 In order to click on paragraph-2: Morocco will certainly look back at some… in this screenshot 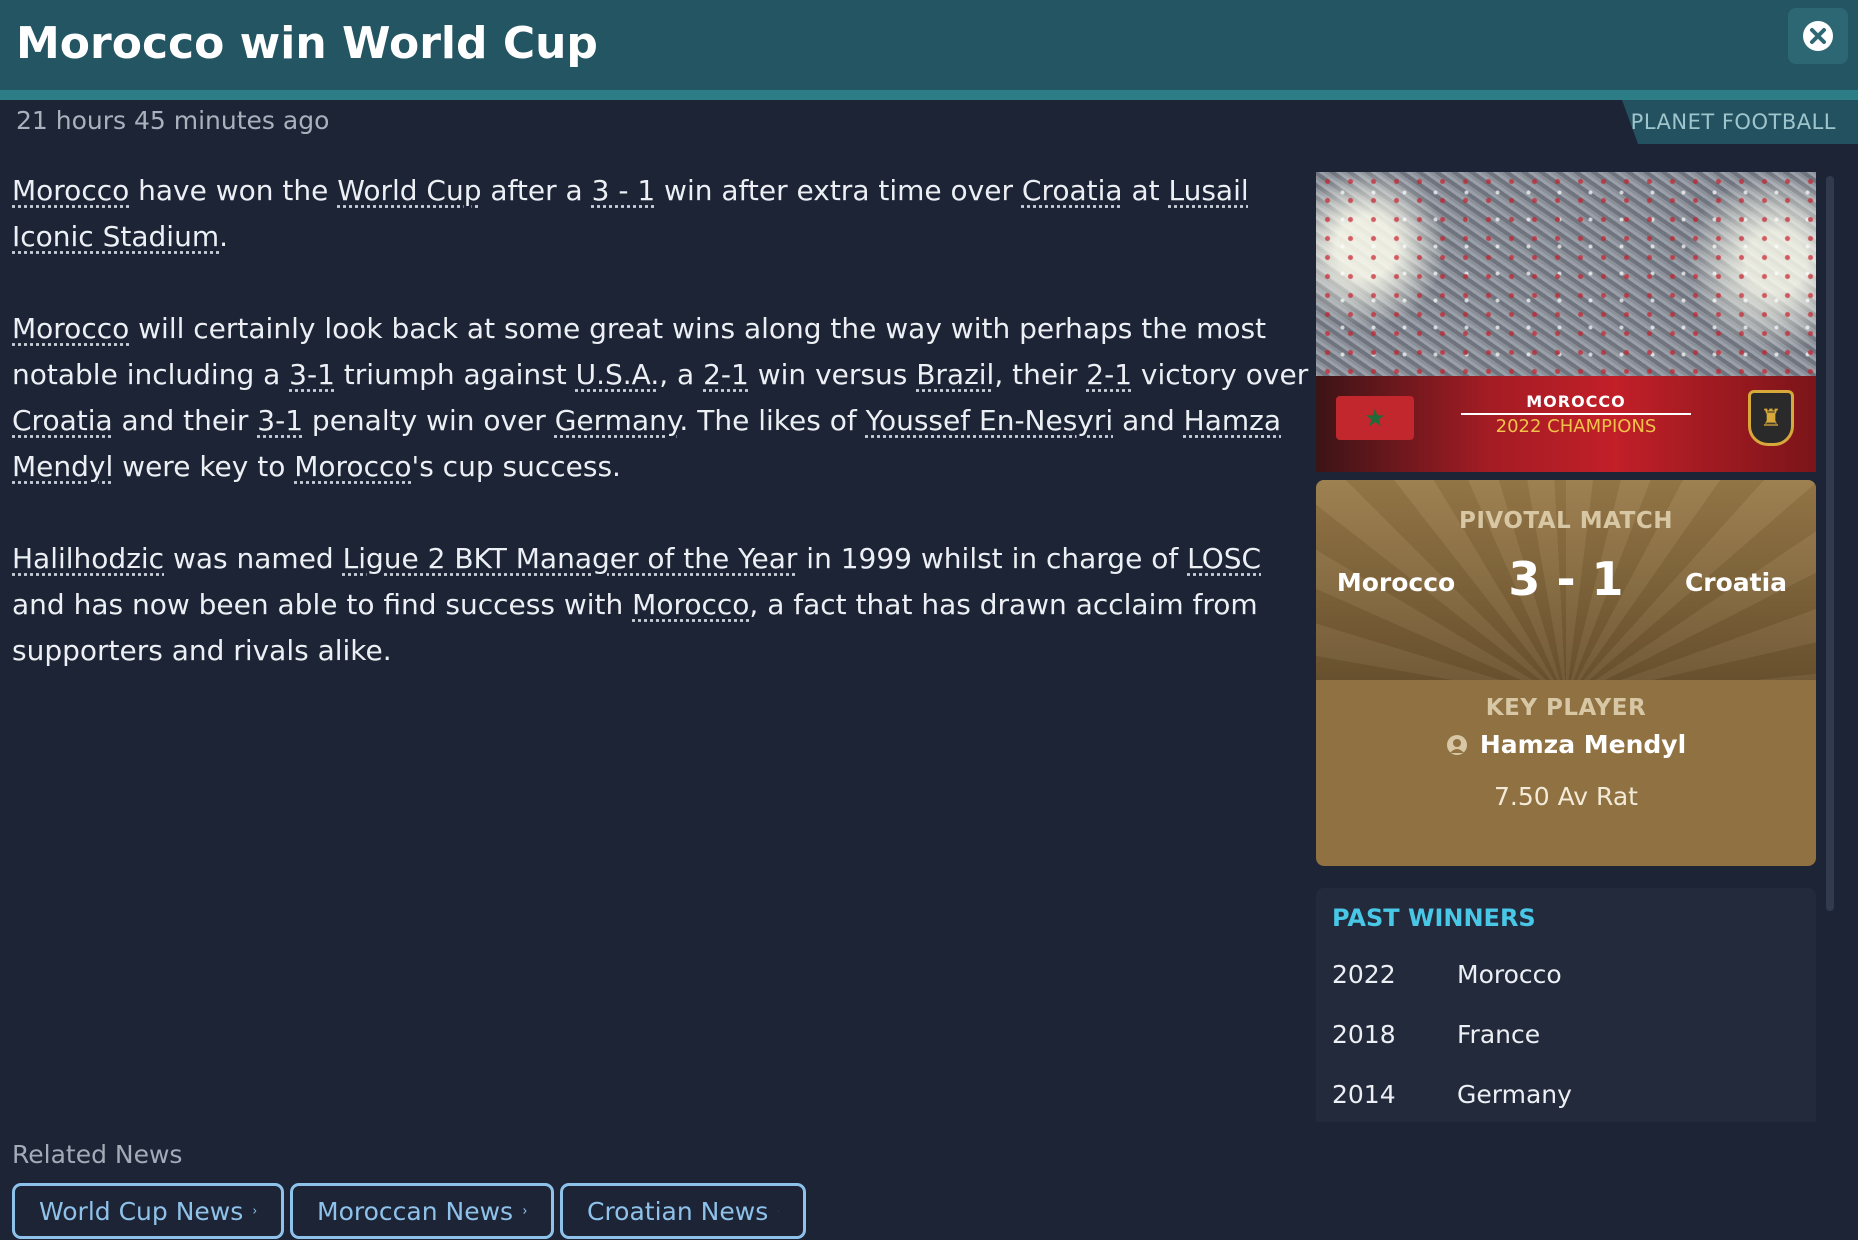, I will do `click(662, 398)`.